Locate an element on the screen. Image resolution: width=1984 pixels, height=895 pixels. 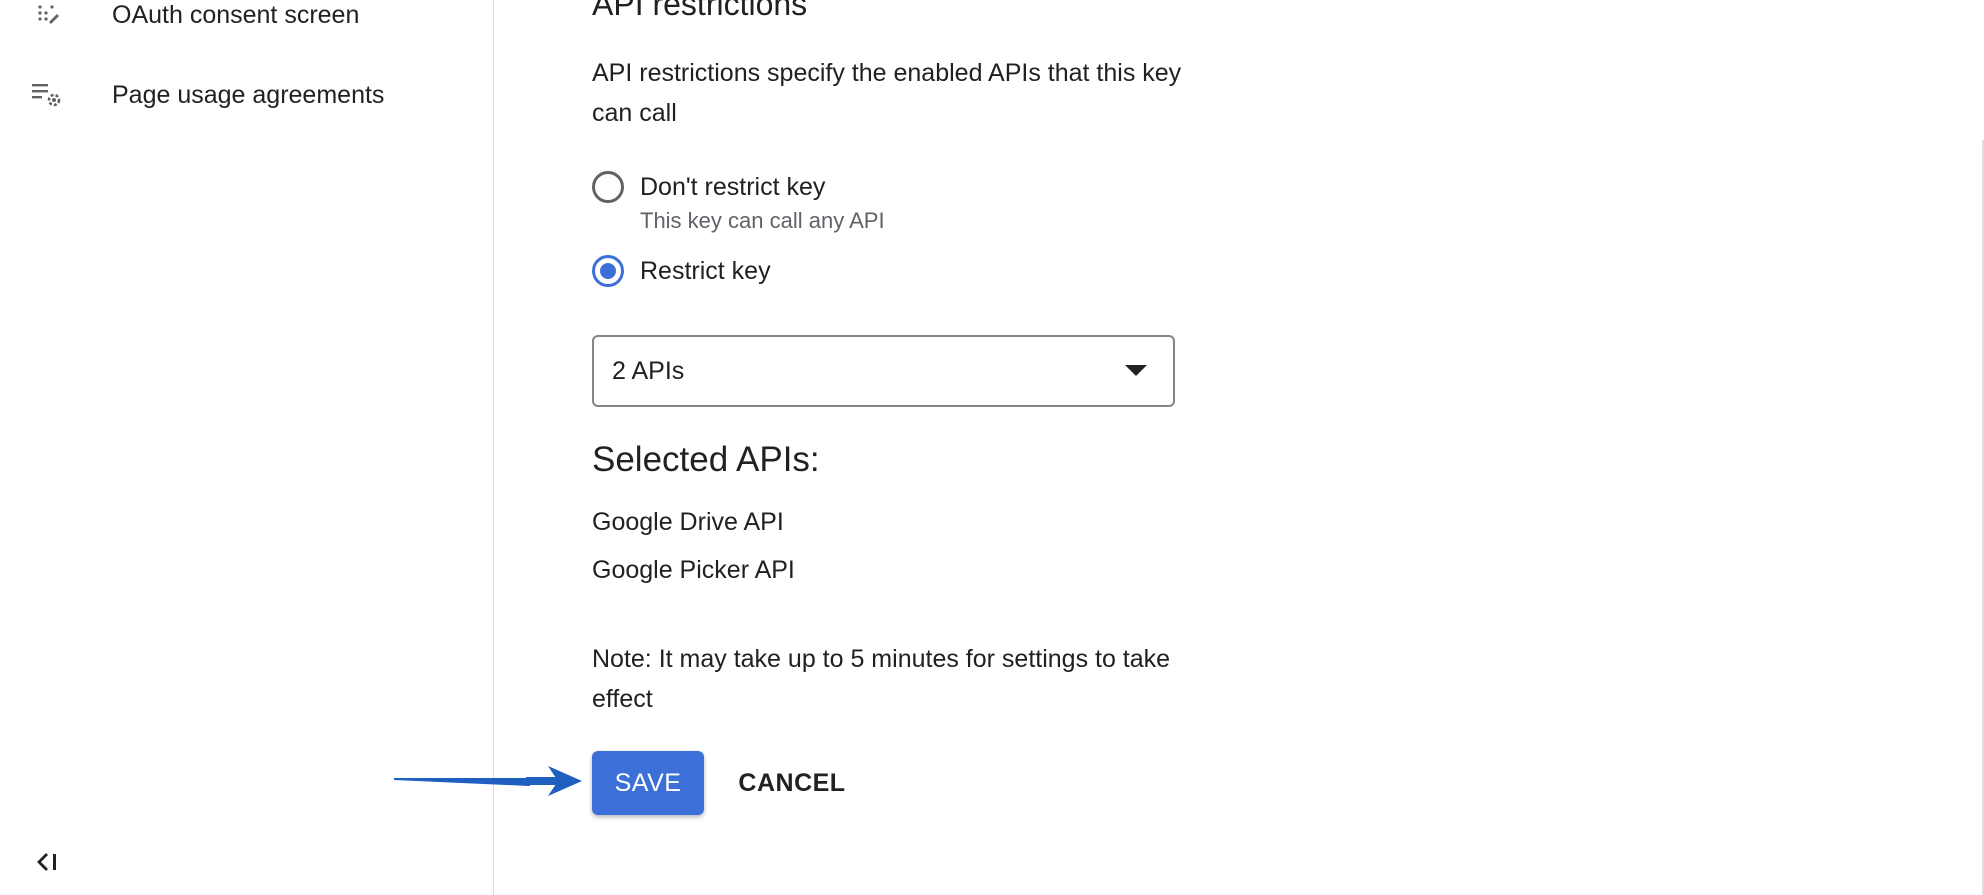
sidebar-item-label: Page usage agreements is located at coordinates (248, 94).